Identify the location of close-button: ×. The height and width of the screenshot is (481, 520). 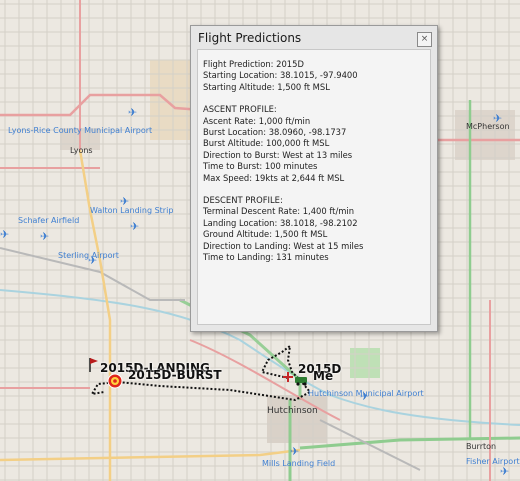
(424, 39).